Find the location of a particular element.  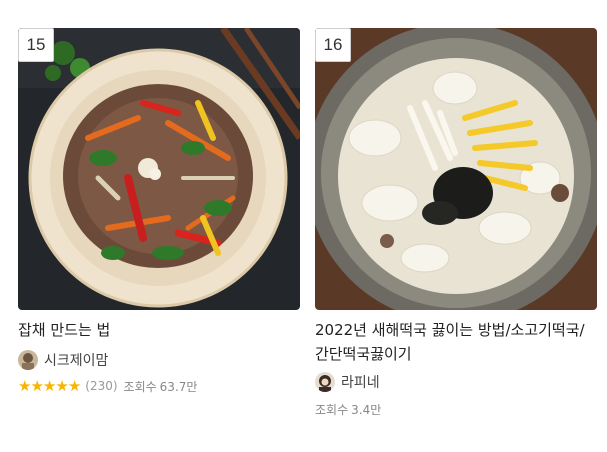

author: 라피네 is located at coordinates (347, 382).